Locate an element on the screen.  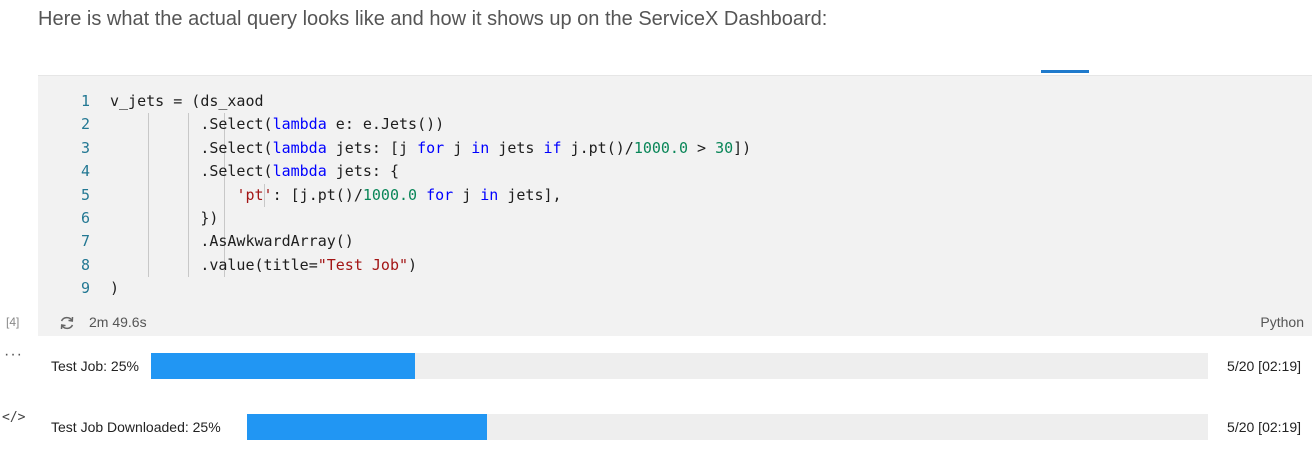
ellipsis-icon: ··· is located at coordinates (13, 355).